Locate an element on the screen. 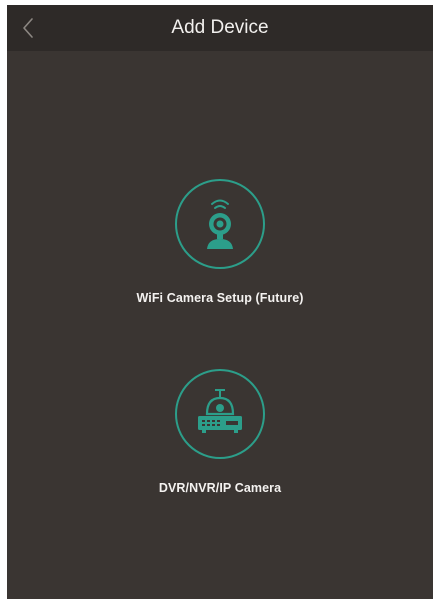  wifi-camera-icon-circle is located at coordinates (220, 224).